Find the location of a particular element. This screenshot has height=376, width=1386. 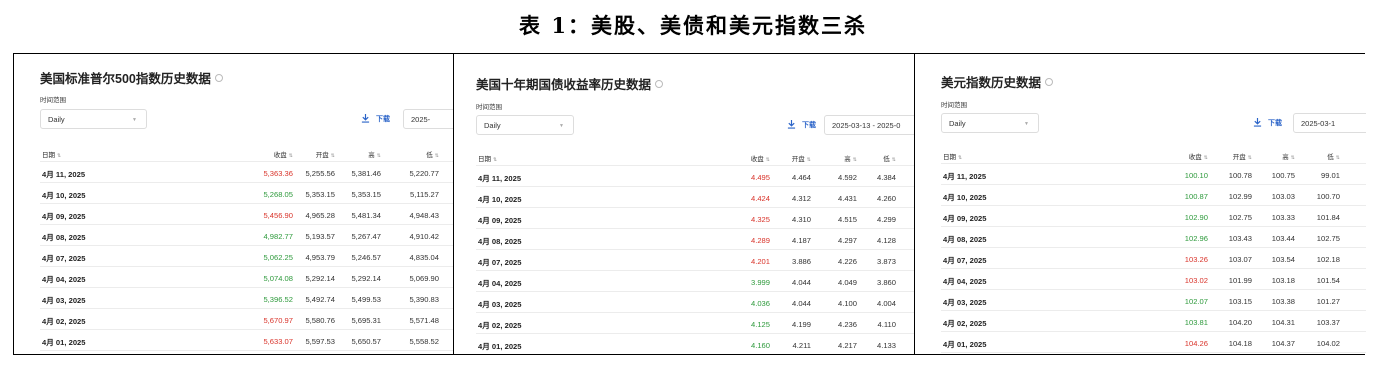

close-cell: 5,456.90 is located at coordinates (278, 215).